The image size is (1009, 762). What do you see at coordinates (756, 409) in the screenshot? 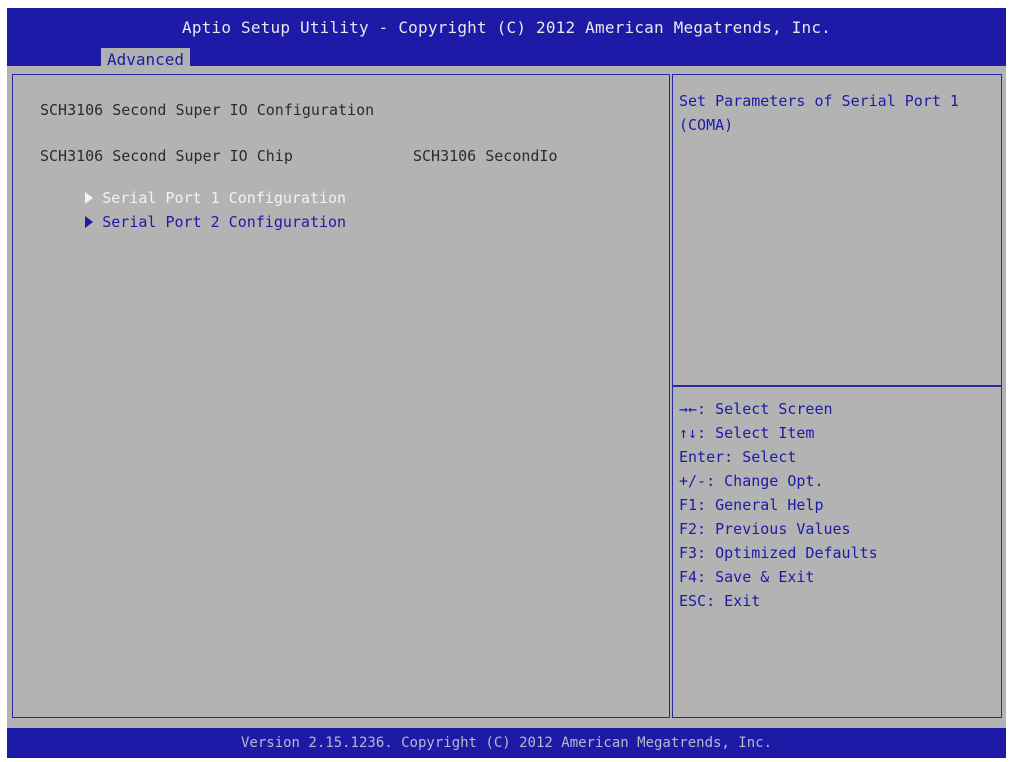
I see `key-hint-select-screen: →←: Select Screen` at bounding box center [756, 409].